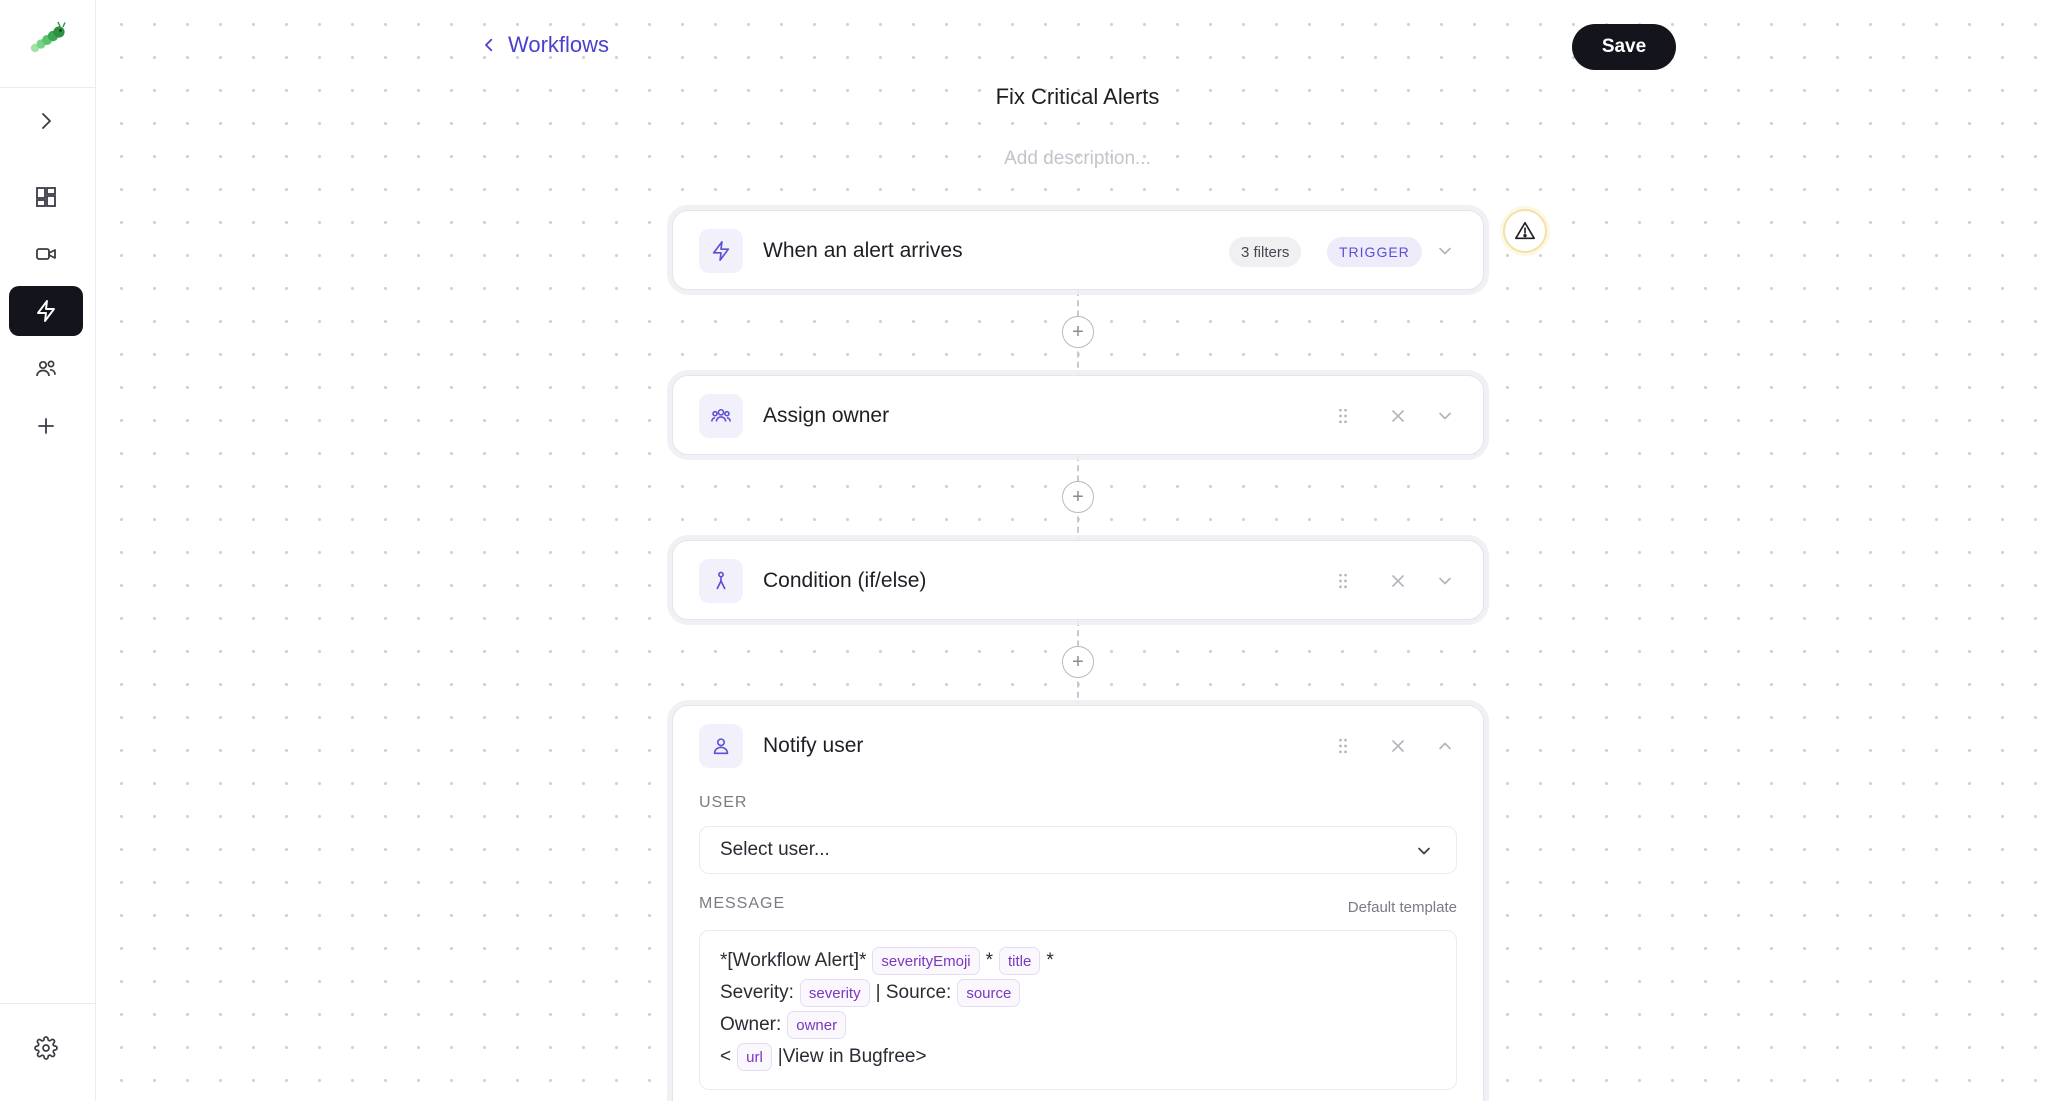 The width and height of the screenshot is (2048, 1101). I want to click on sidebar, so click(48, 550).